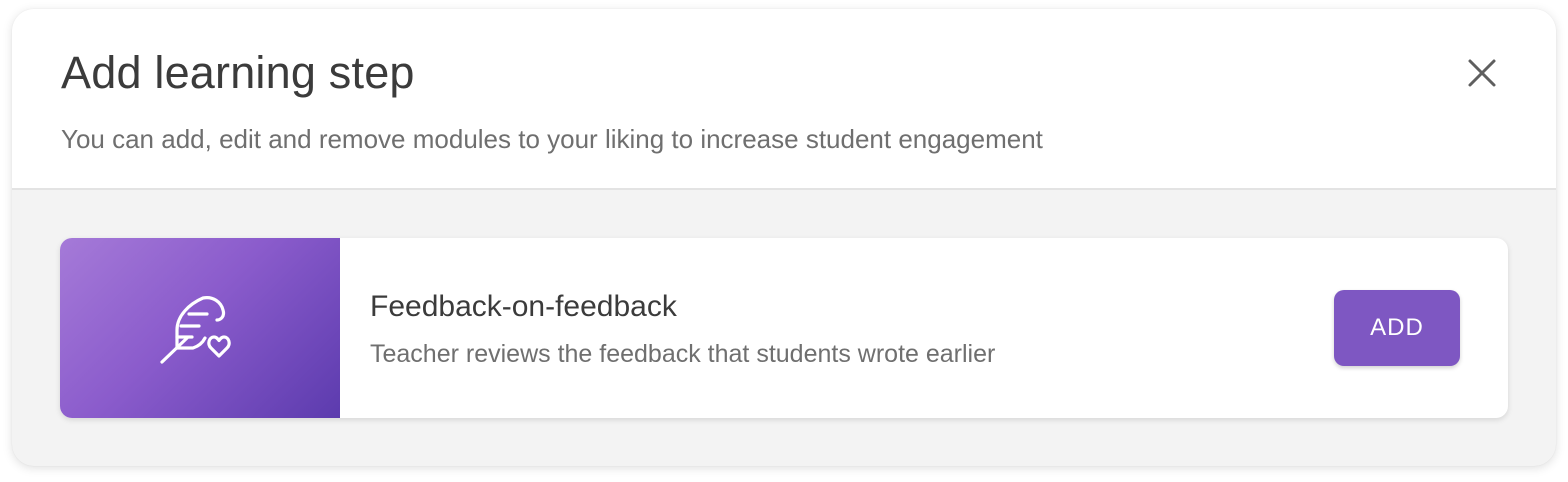 This screenshot has height=482, width=1568. I want to click on feather-heart-icon, so click(195, 330).